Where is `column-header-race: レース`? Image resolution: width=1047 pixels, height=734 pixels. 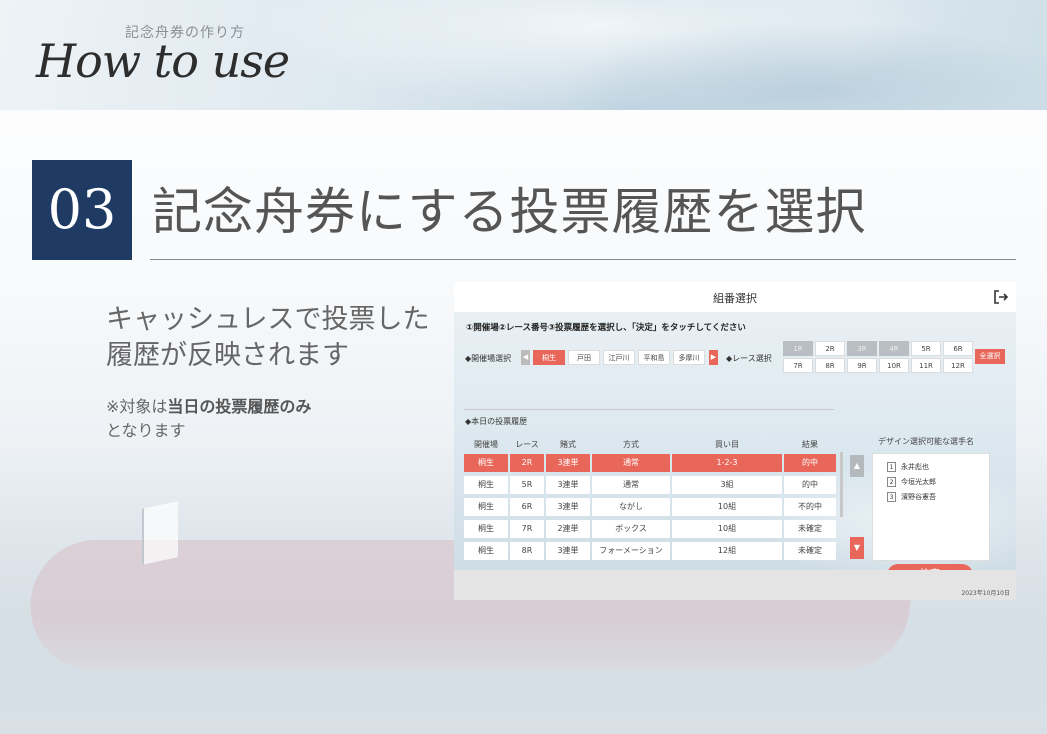
column-header-race: レース is located at coordinates (527, 444).